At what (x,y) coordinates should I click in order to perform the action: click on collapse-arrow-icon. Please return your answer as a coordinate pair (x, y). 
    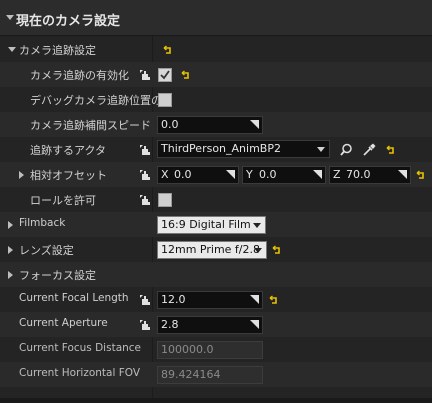
    Looking at the image, I should click on (10, 17).